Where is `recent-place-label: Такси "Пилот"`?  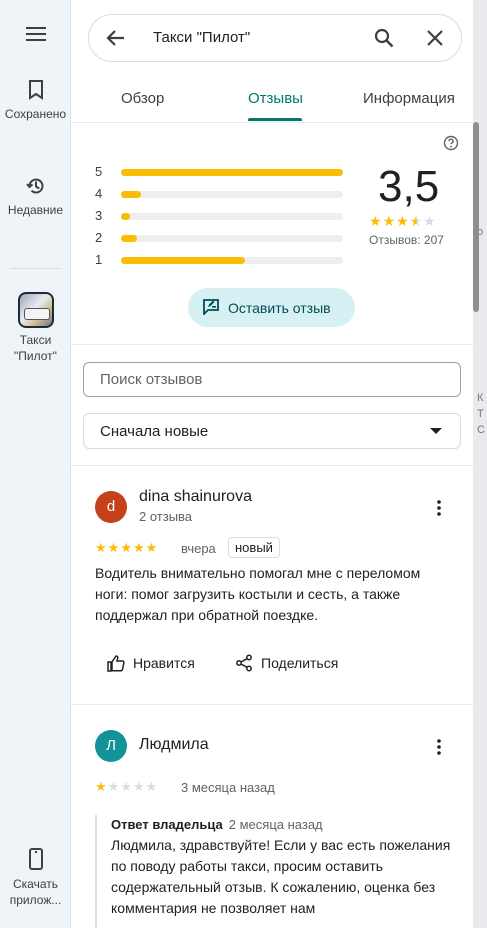
recent-place-label: Такси "Пилот" is located at coordinates (35, 348).